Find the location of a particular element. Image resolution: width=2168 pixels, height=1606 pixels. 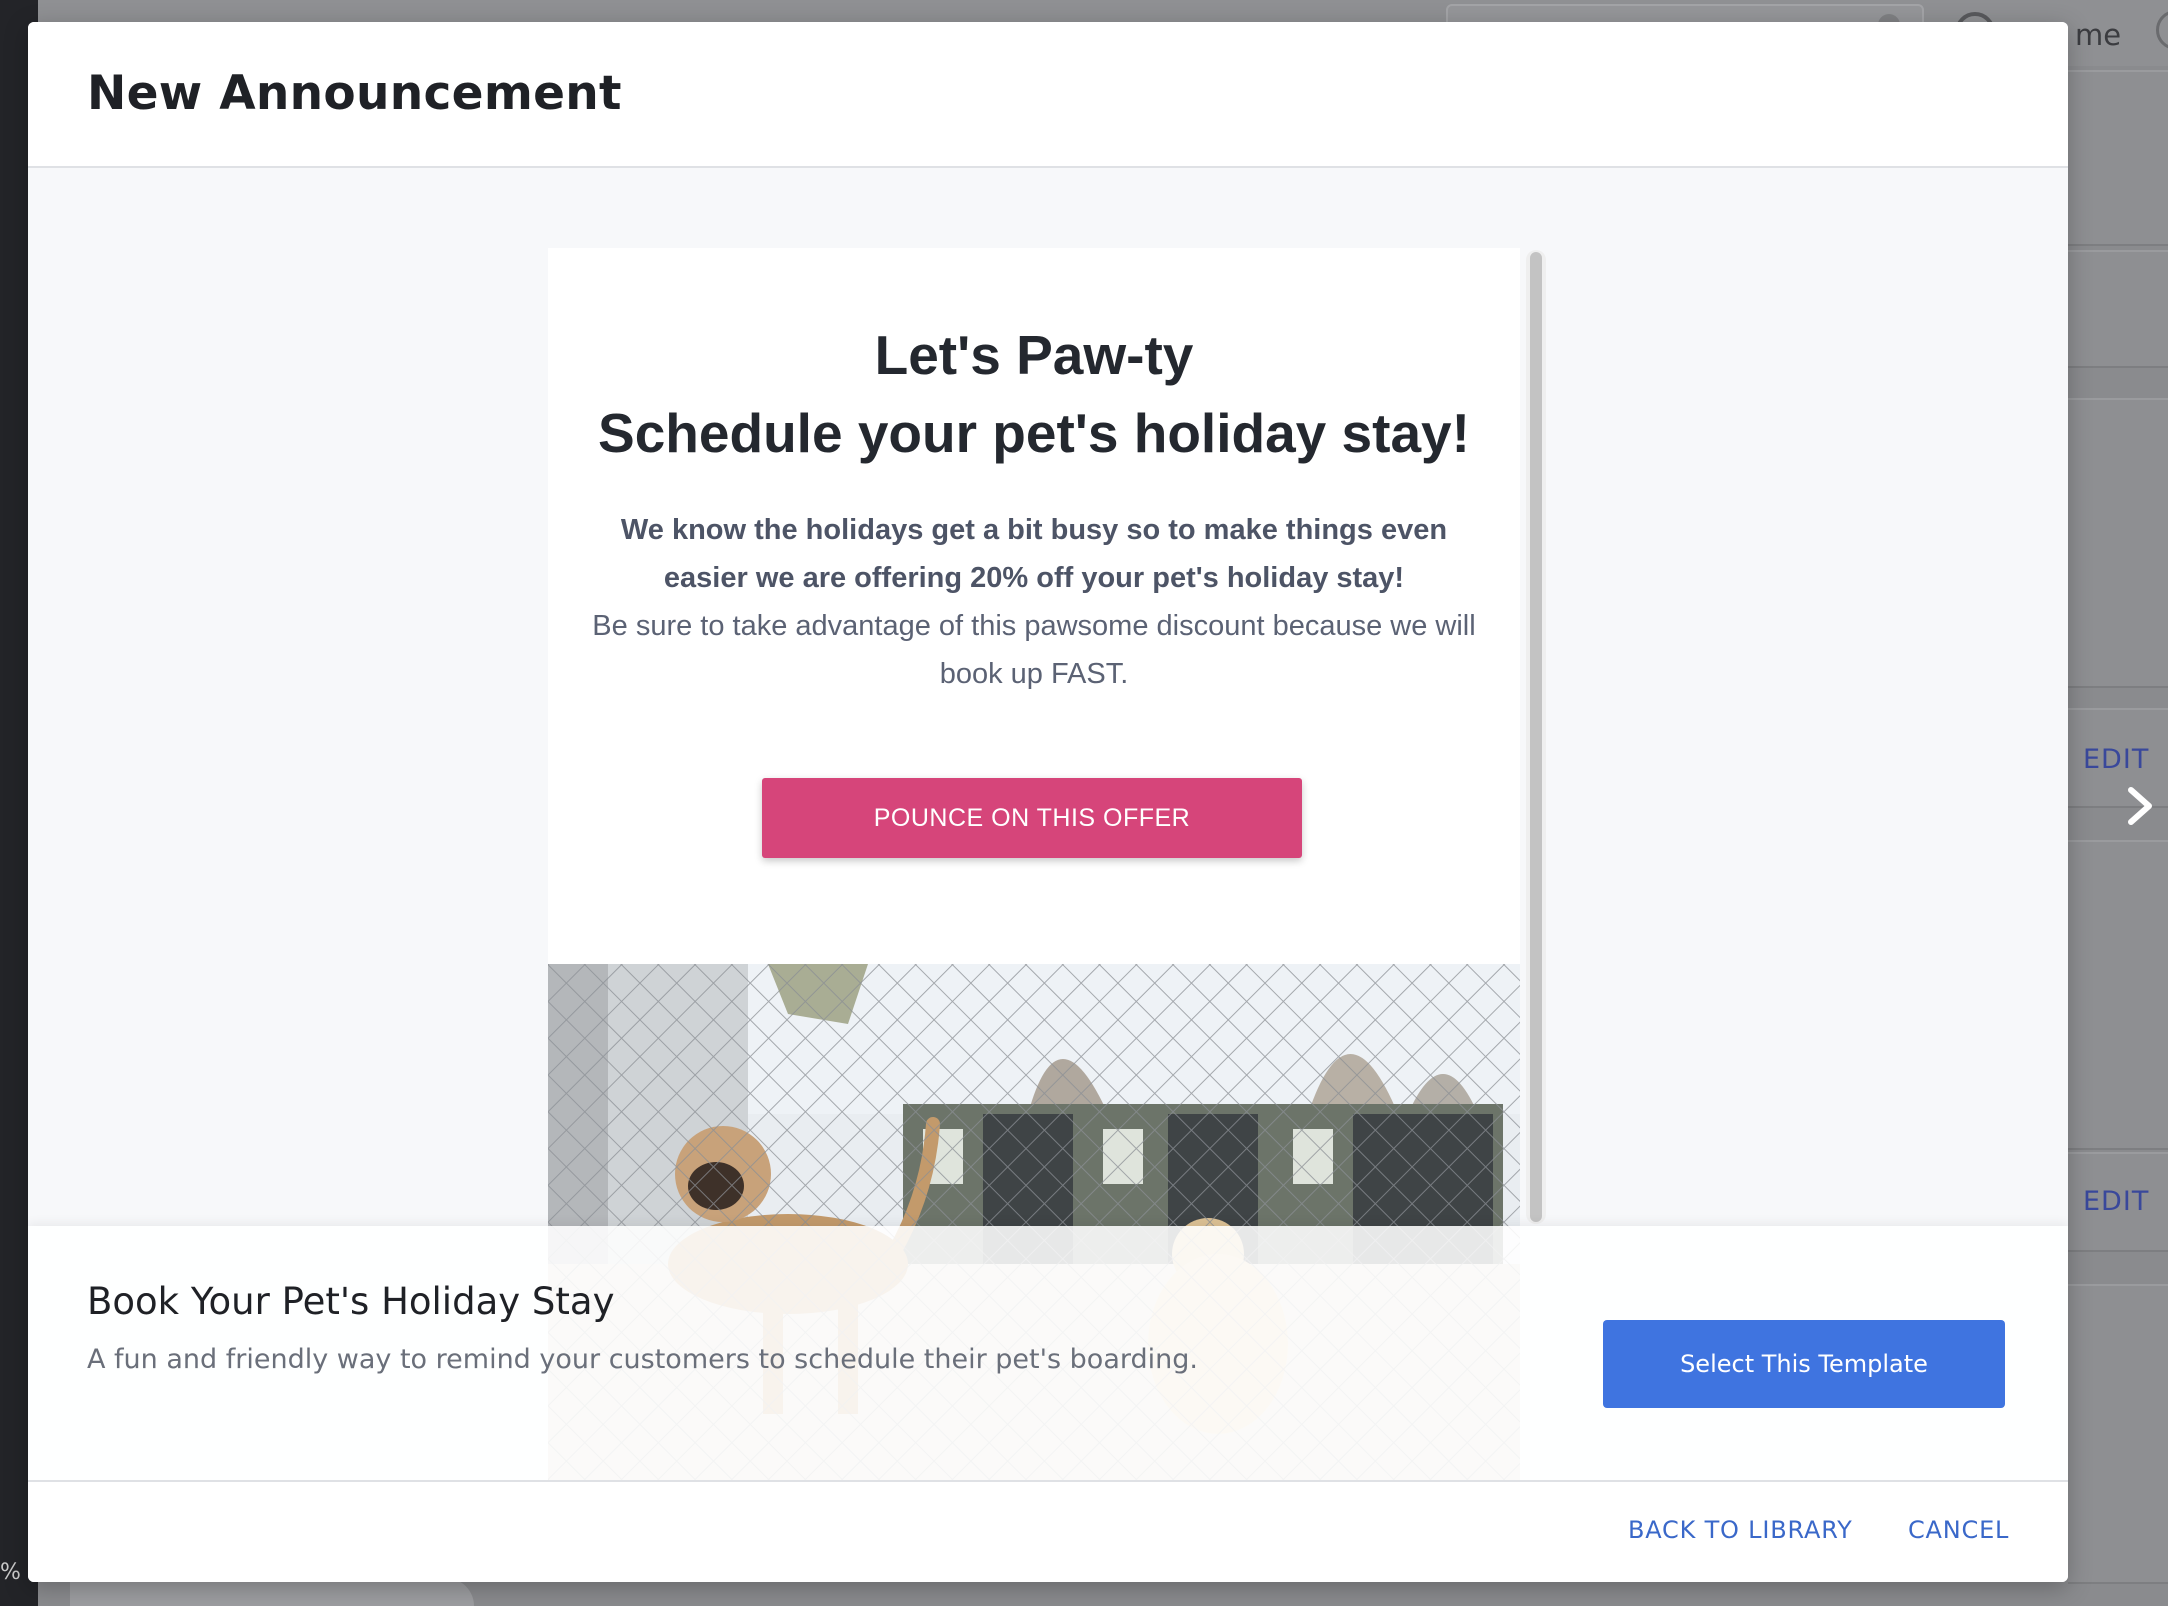

cancel-button: CANCEL is located at coordinates (1958, 1530).